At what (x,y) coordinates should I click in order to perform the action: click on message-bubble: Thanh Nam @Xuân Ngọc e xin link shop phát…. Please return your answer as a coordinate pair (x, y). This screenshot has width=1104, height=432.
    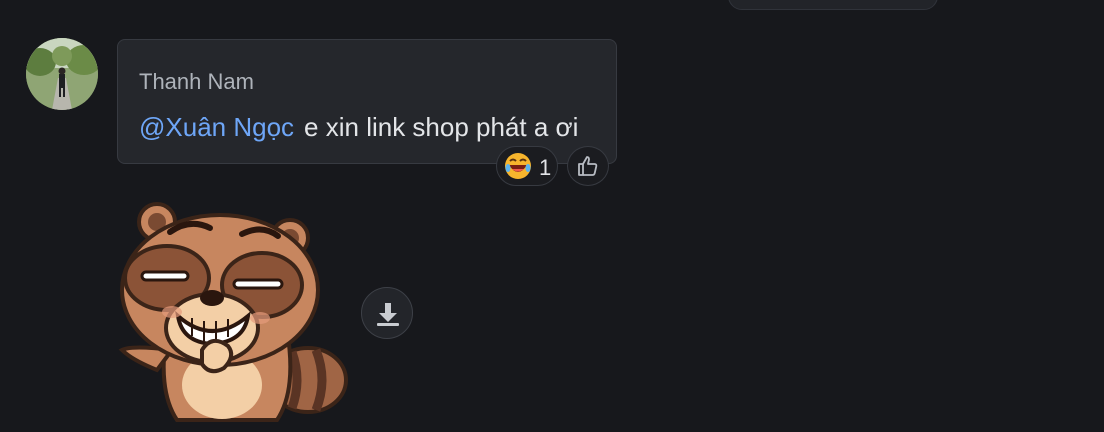
    Looking at the image, I should click on (367, 101).